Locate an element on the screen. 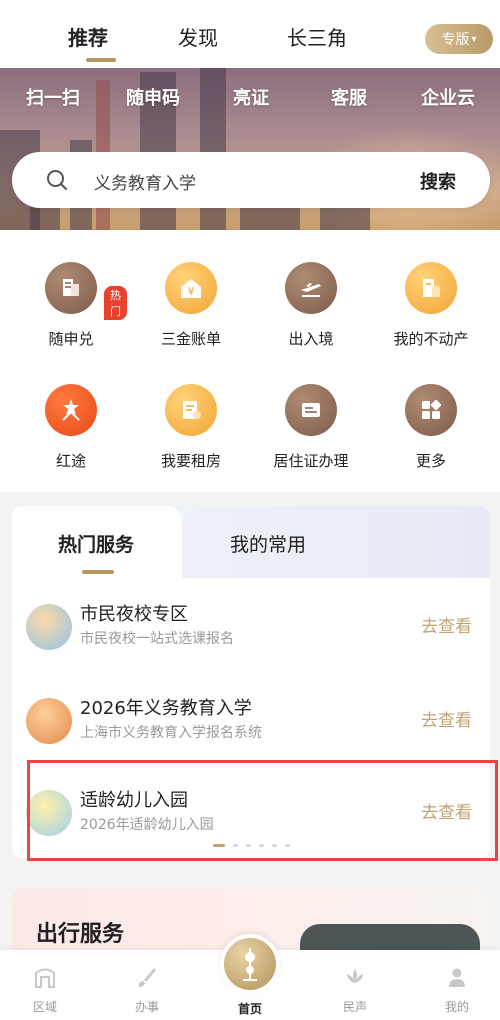 The height and width of the screenshot is (1020, 500). quick-action-row: 扫一扫 随申码 亮证 客服 企业云 is located at coordinates (250, 99).